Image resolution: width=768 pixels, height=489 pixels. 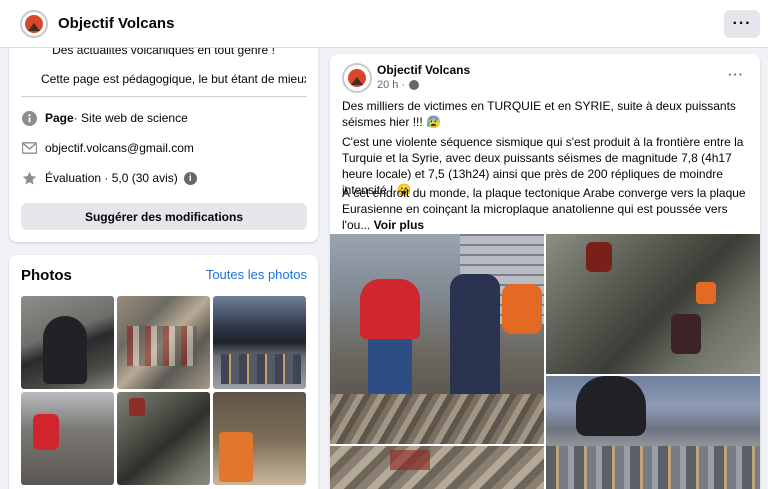 What do you see at coordinates (399, 225) in the screenshot?
I see `see-more-link: Voir plus` at bounding box center [399, 225].